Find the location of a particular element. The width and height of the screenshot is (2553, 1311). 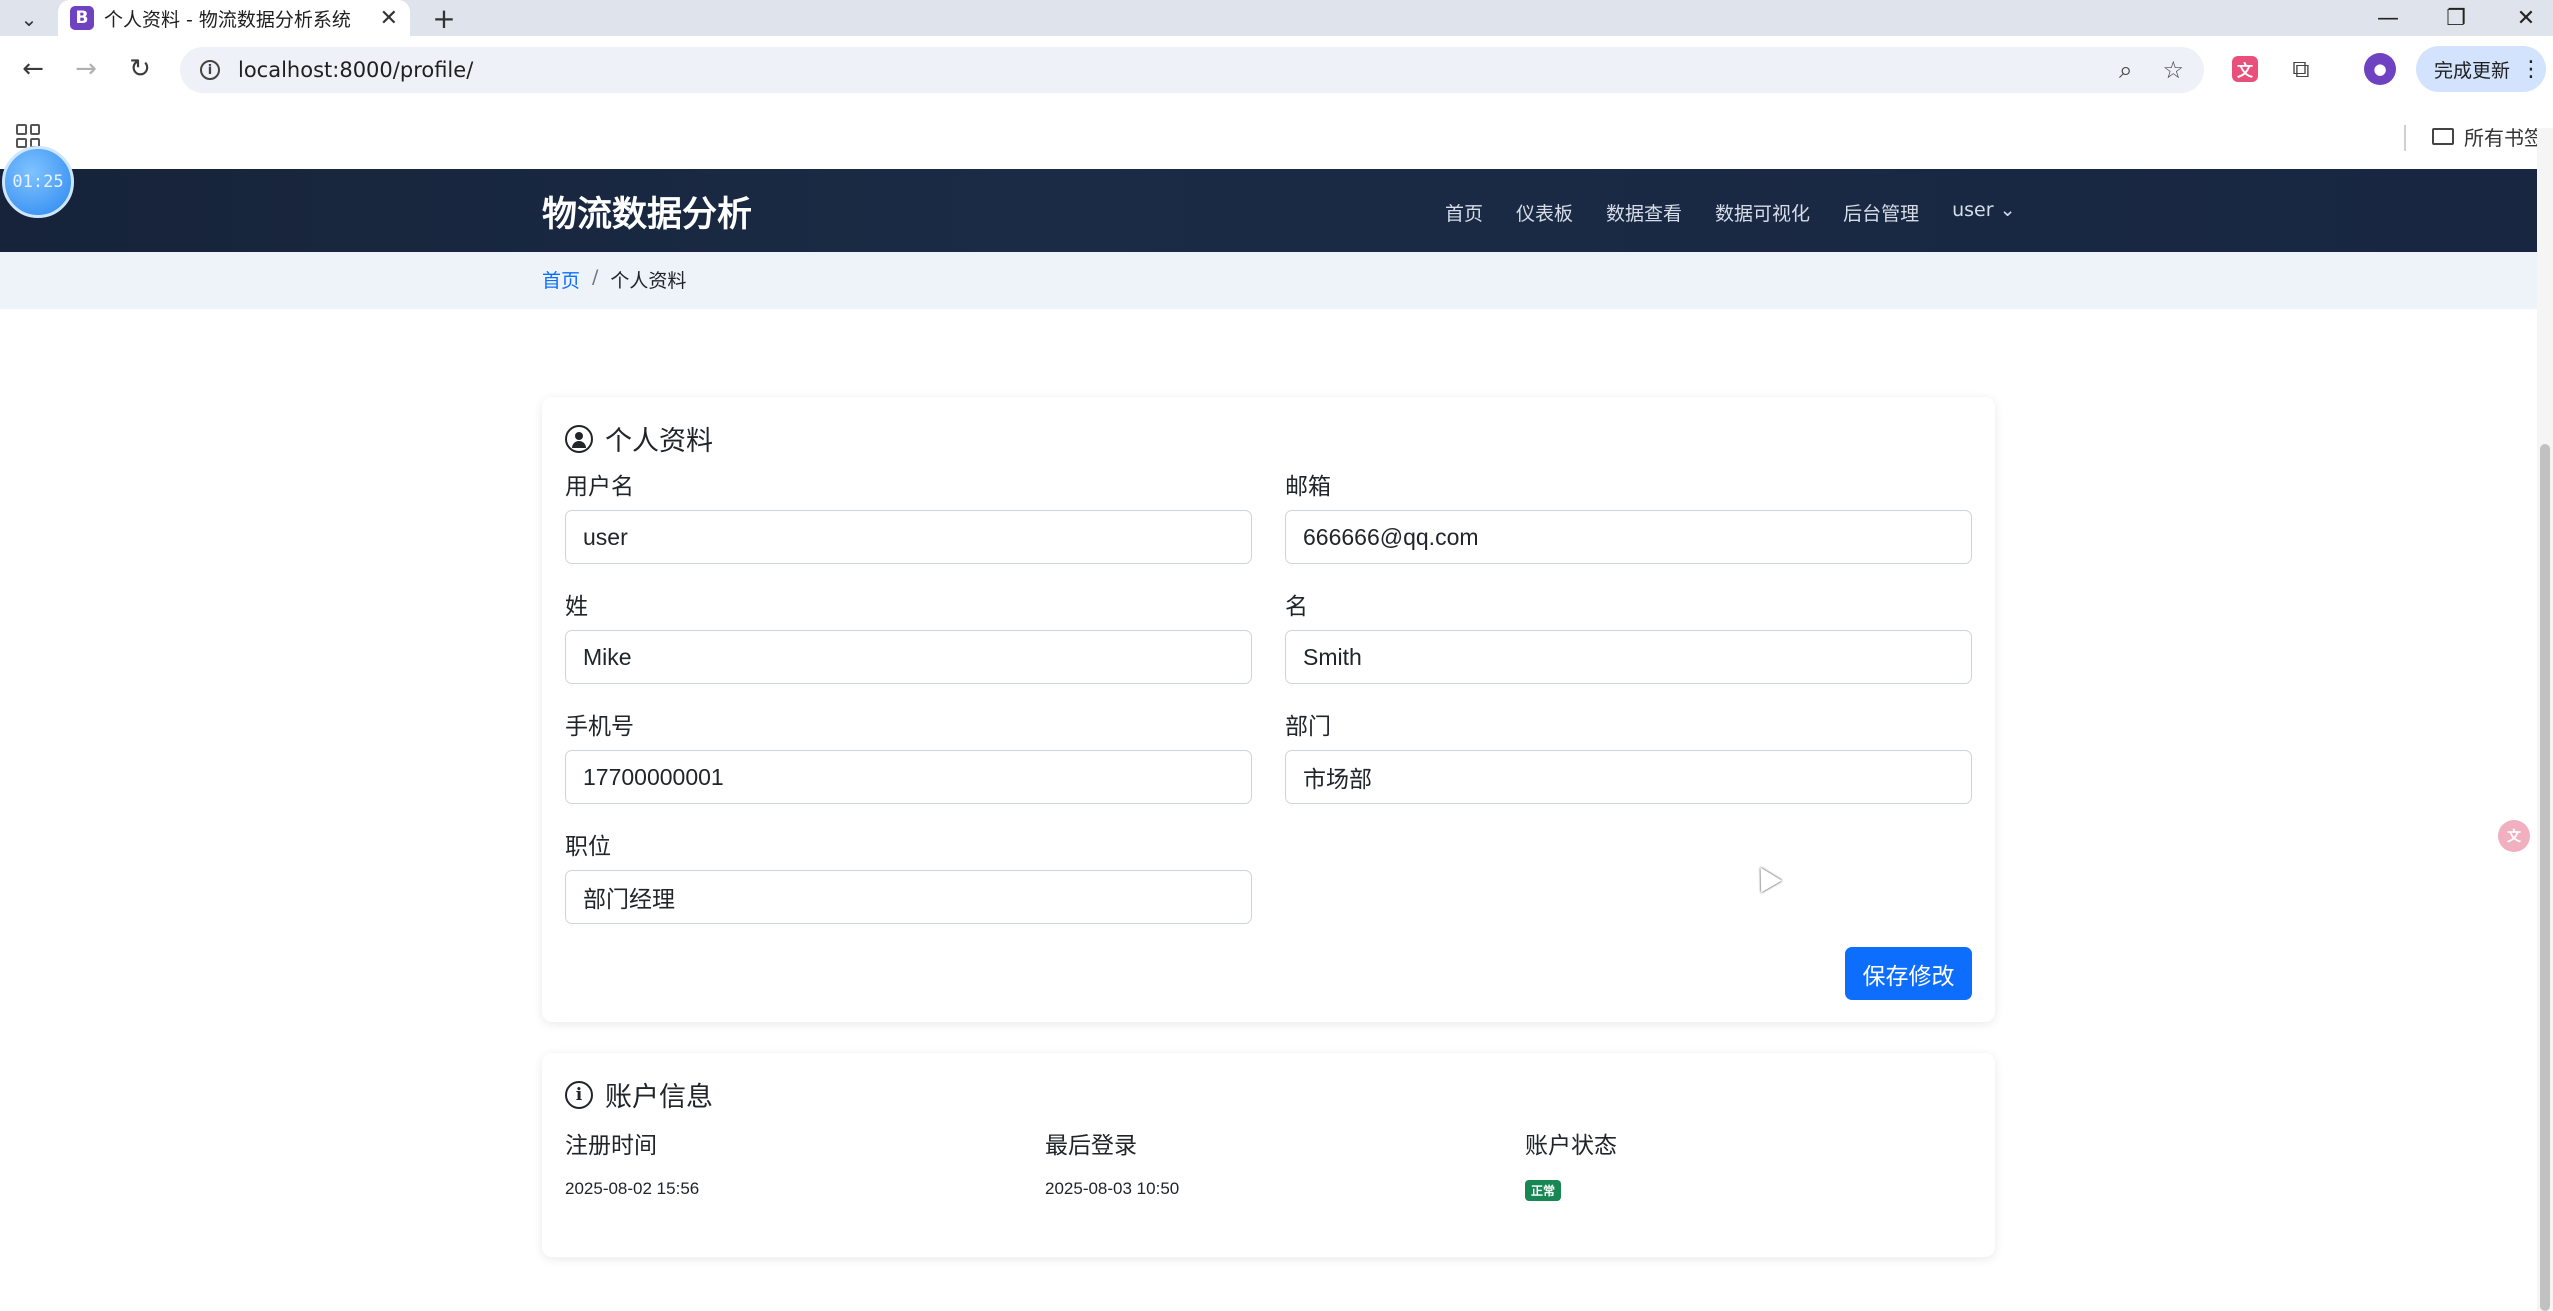

page-scrollbar is located at coordinates (2545, 719).